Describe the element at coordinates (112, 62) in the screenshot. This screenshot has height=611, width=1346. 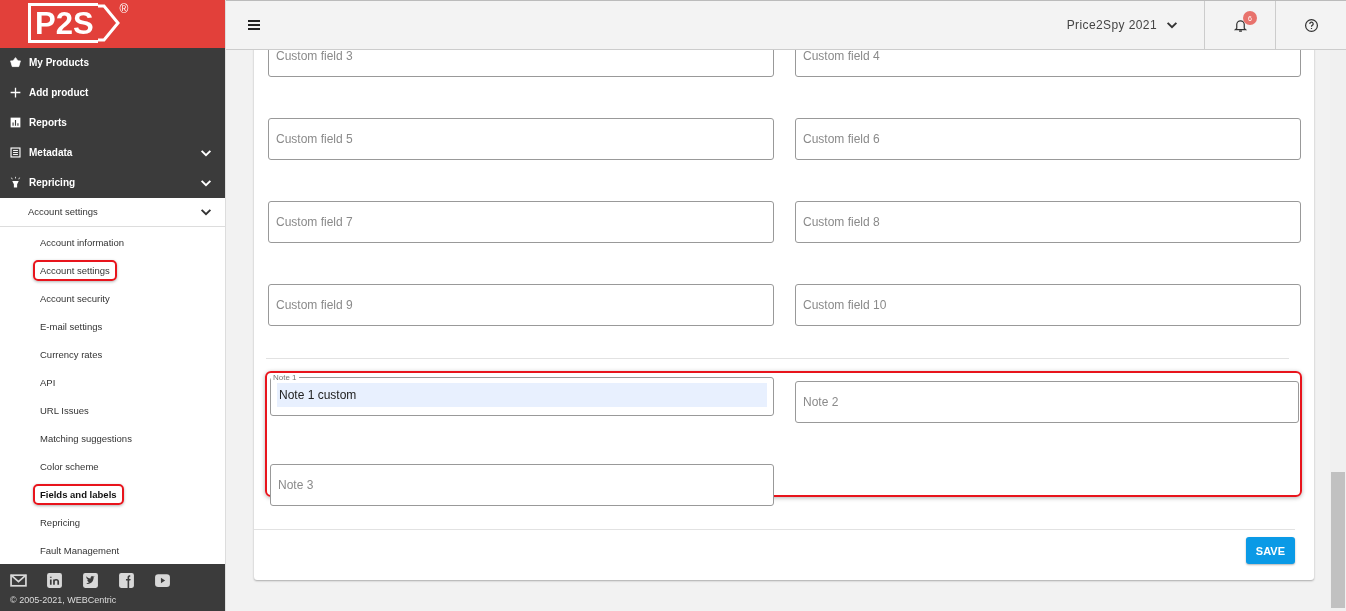
I see `nav-item: My Products` at that location.